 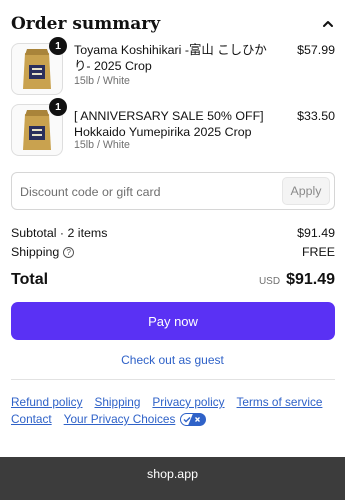 I want to click on footer-bar: shop.app, so click(x=172, y=478).